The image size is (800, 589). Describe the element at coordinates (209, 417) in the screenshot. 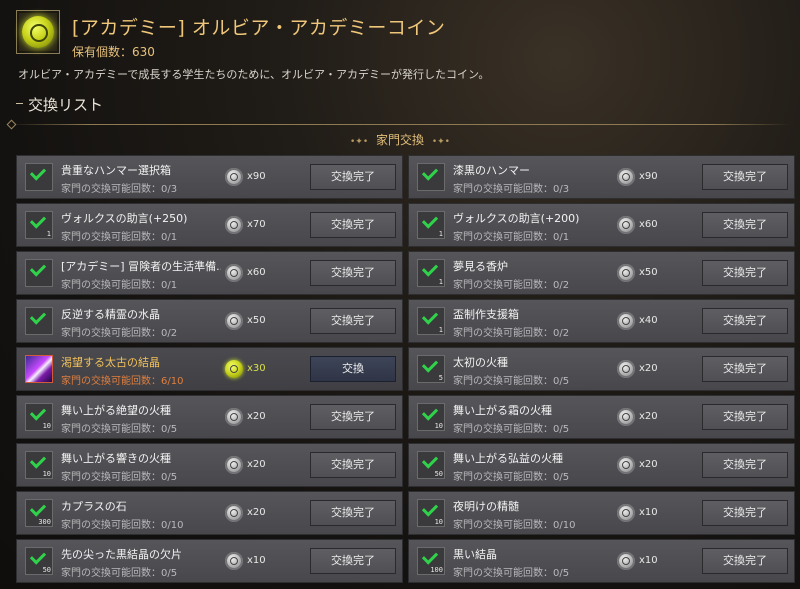

I see `exchange-row: 10 舞い上がる絶望の火種 家門の交換可能回数：0/5 x20 交換完了` at that location.